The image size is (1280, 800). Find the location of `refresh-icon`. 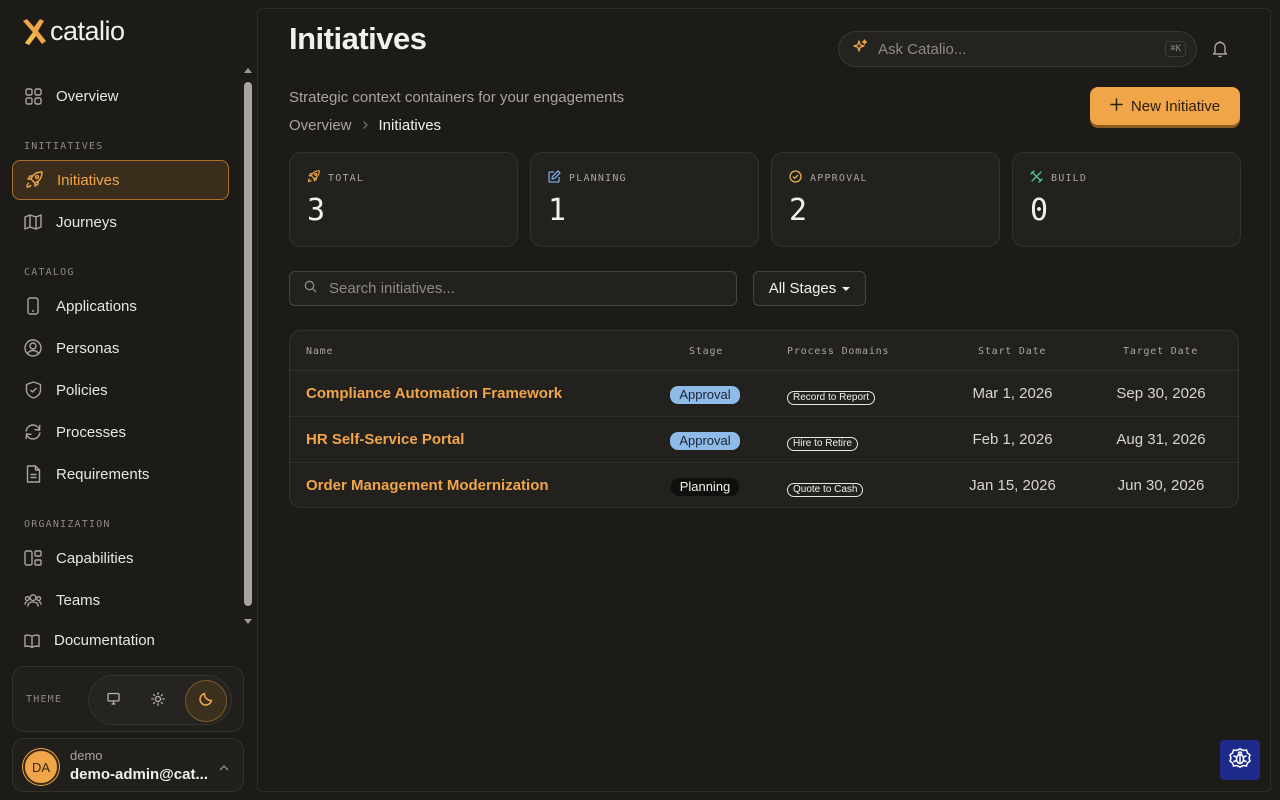

refresh-icon is located at coordinates (33, 432).